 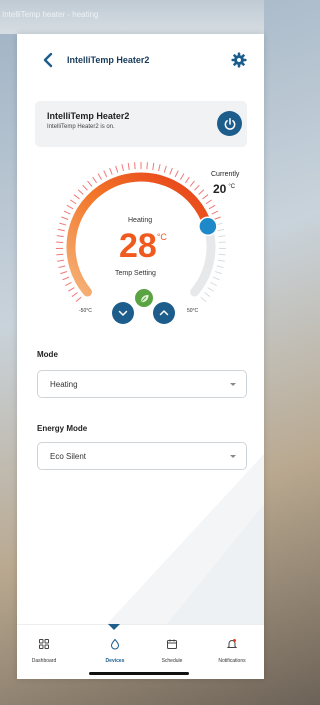 I want to click on nav-notifications-label: Notifications, so click(x=232, y=661).